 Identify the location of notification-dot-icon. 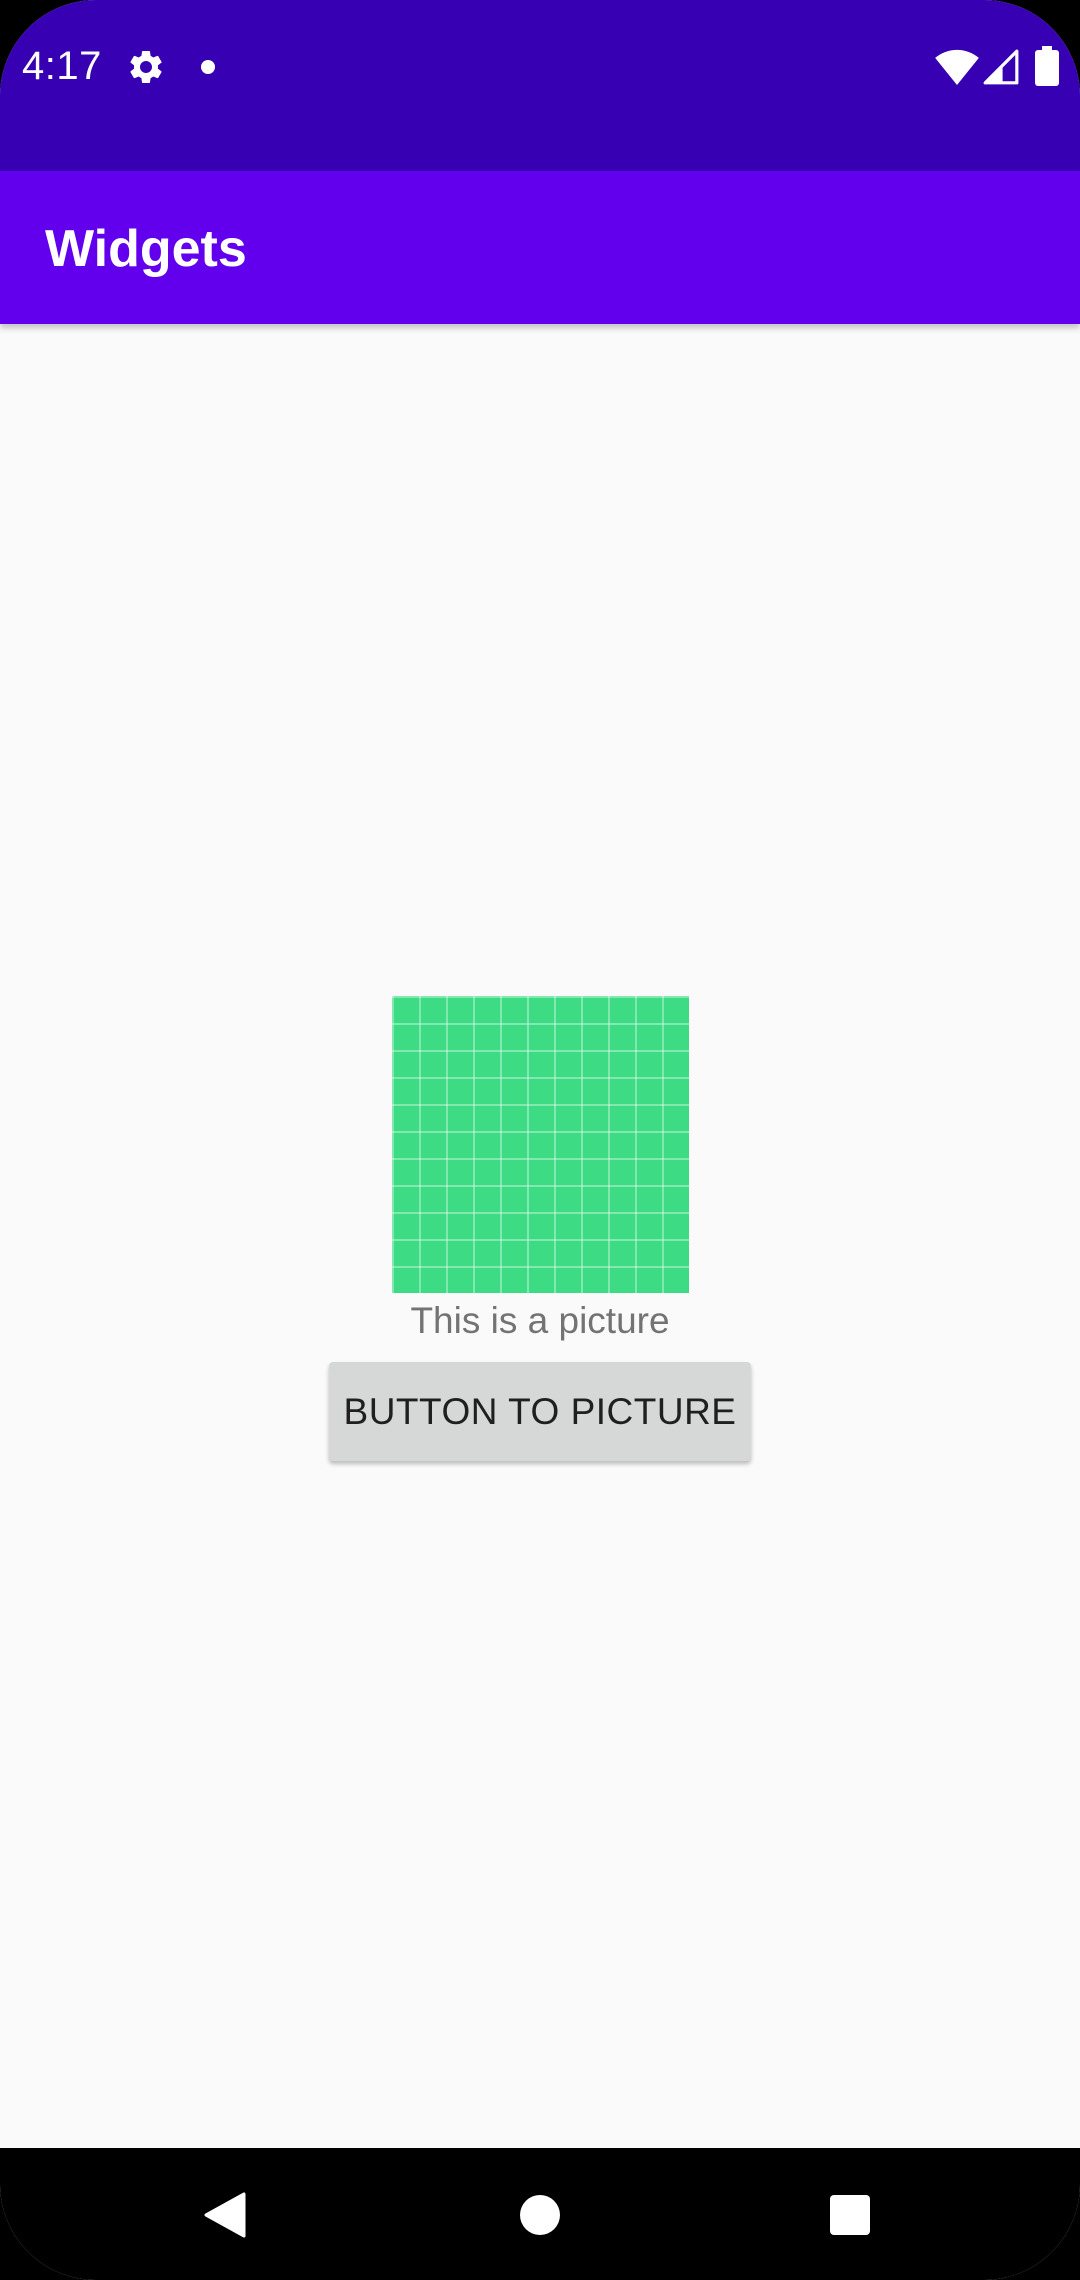
(208, 67).